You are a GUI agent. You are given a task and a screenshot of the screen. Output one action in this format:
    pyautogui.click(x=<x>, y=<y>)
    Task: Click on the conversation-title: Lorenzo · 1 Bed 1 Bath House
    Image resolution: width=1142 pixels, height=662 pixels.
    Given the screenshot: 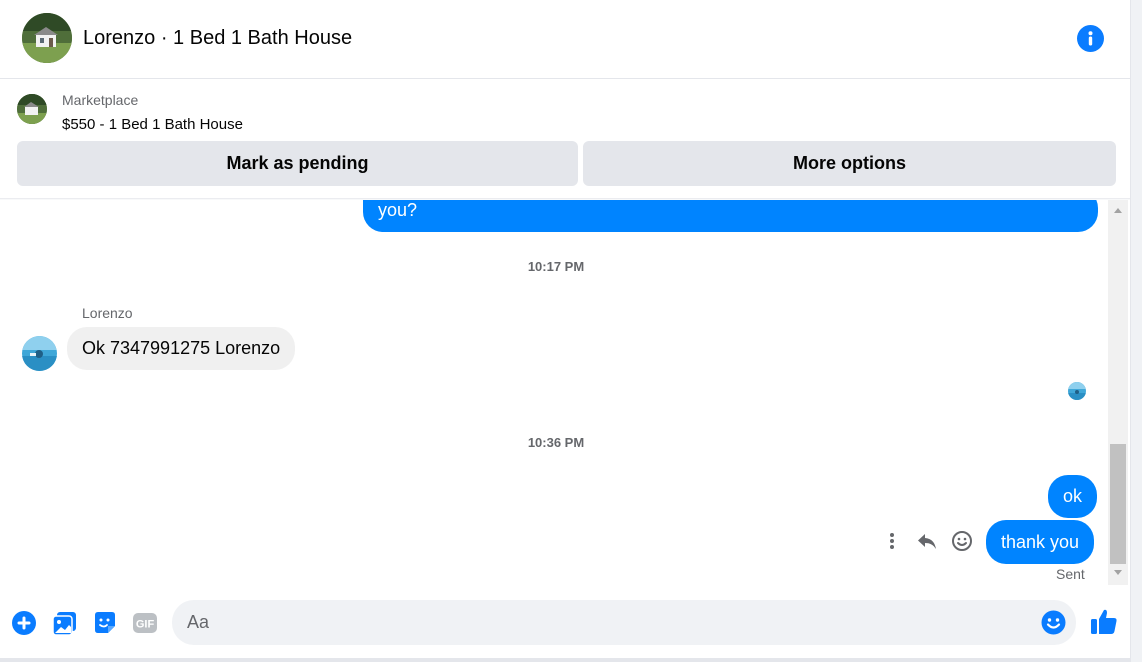 What is the action you would take?
    pyautogui.click(x=217, y=38)
    